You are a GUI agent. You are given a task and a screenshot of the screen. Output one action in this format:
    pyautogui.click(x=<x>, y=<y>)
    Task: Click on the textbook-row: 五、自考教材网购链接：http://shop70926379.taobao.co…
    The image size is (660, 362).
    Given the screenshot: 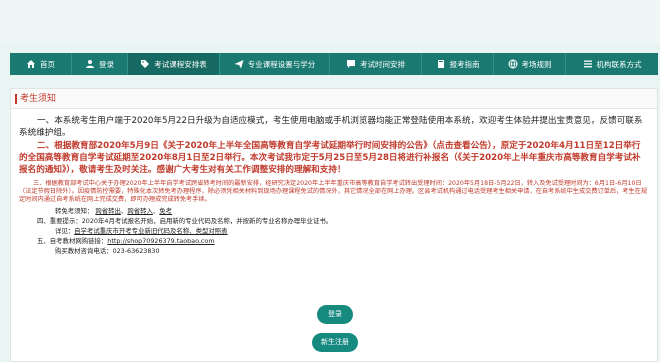 What is the action you would take?
    pyautogui.click(x=334, y=241)
    